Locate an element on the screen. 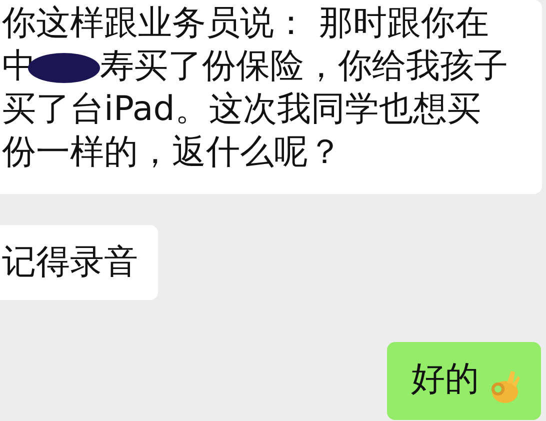 Image resolution: width=546 pixels, height=421 pixels. message-text: 好的 is located at coordinates (445, 379).